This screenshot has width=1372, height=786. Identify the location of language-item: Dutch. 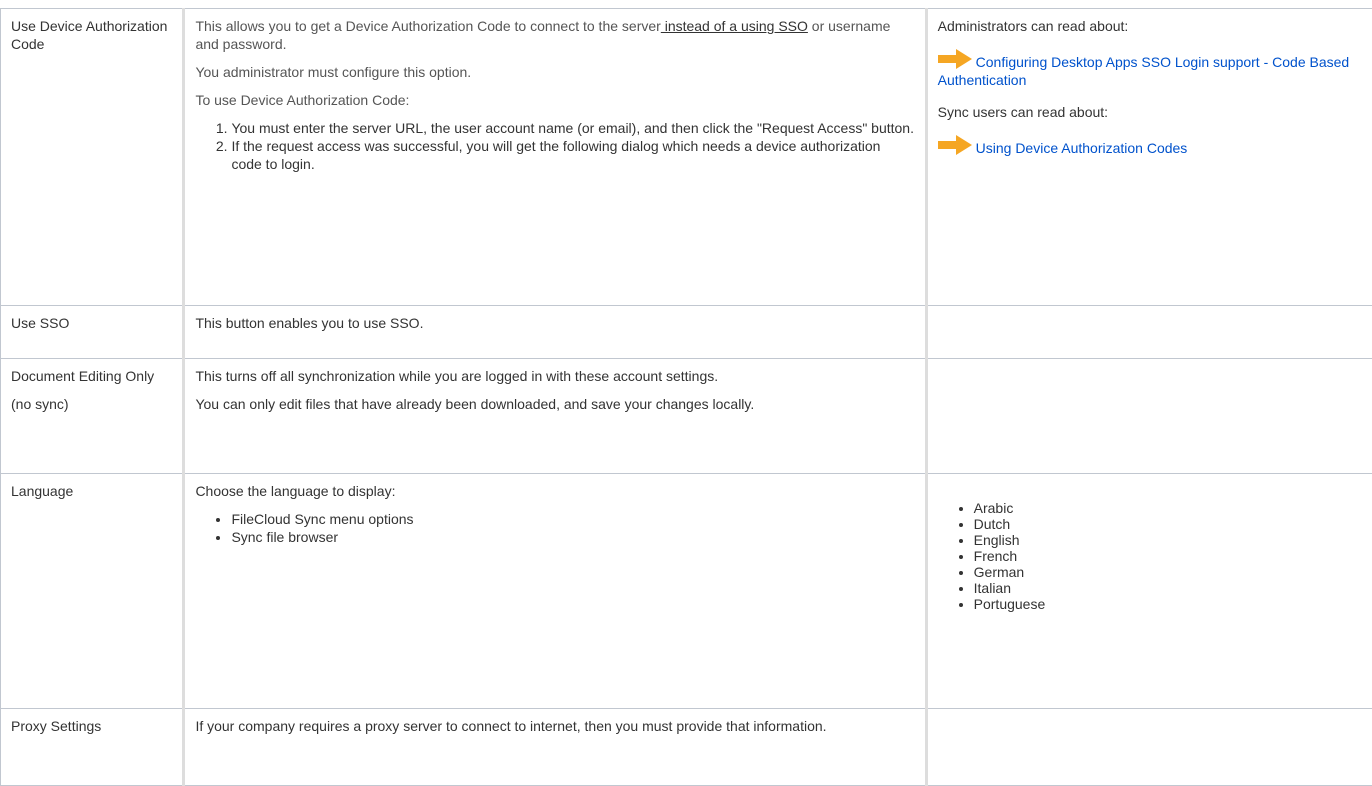
(1171, 524).